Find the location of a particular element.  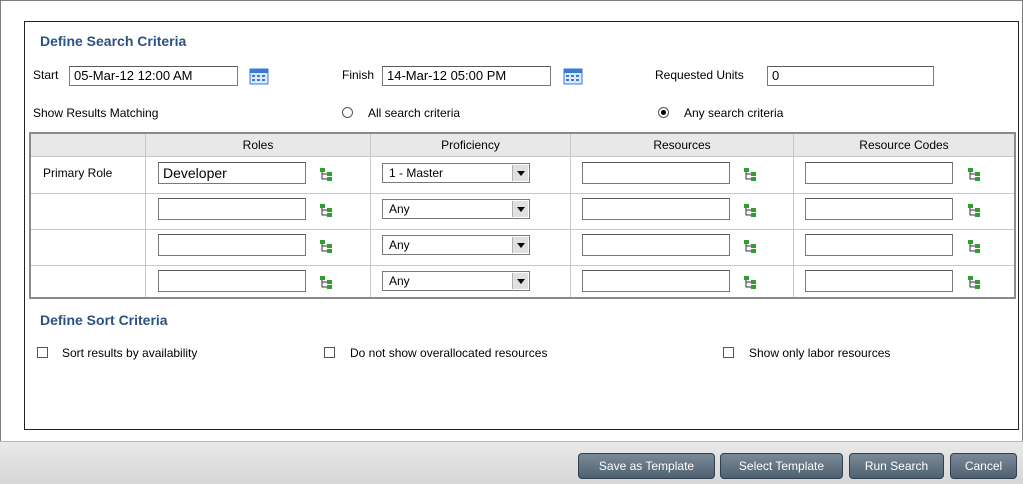

cancel-button: Cancel is located at coordinates (983, 466).